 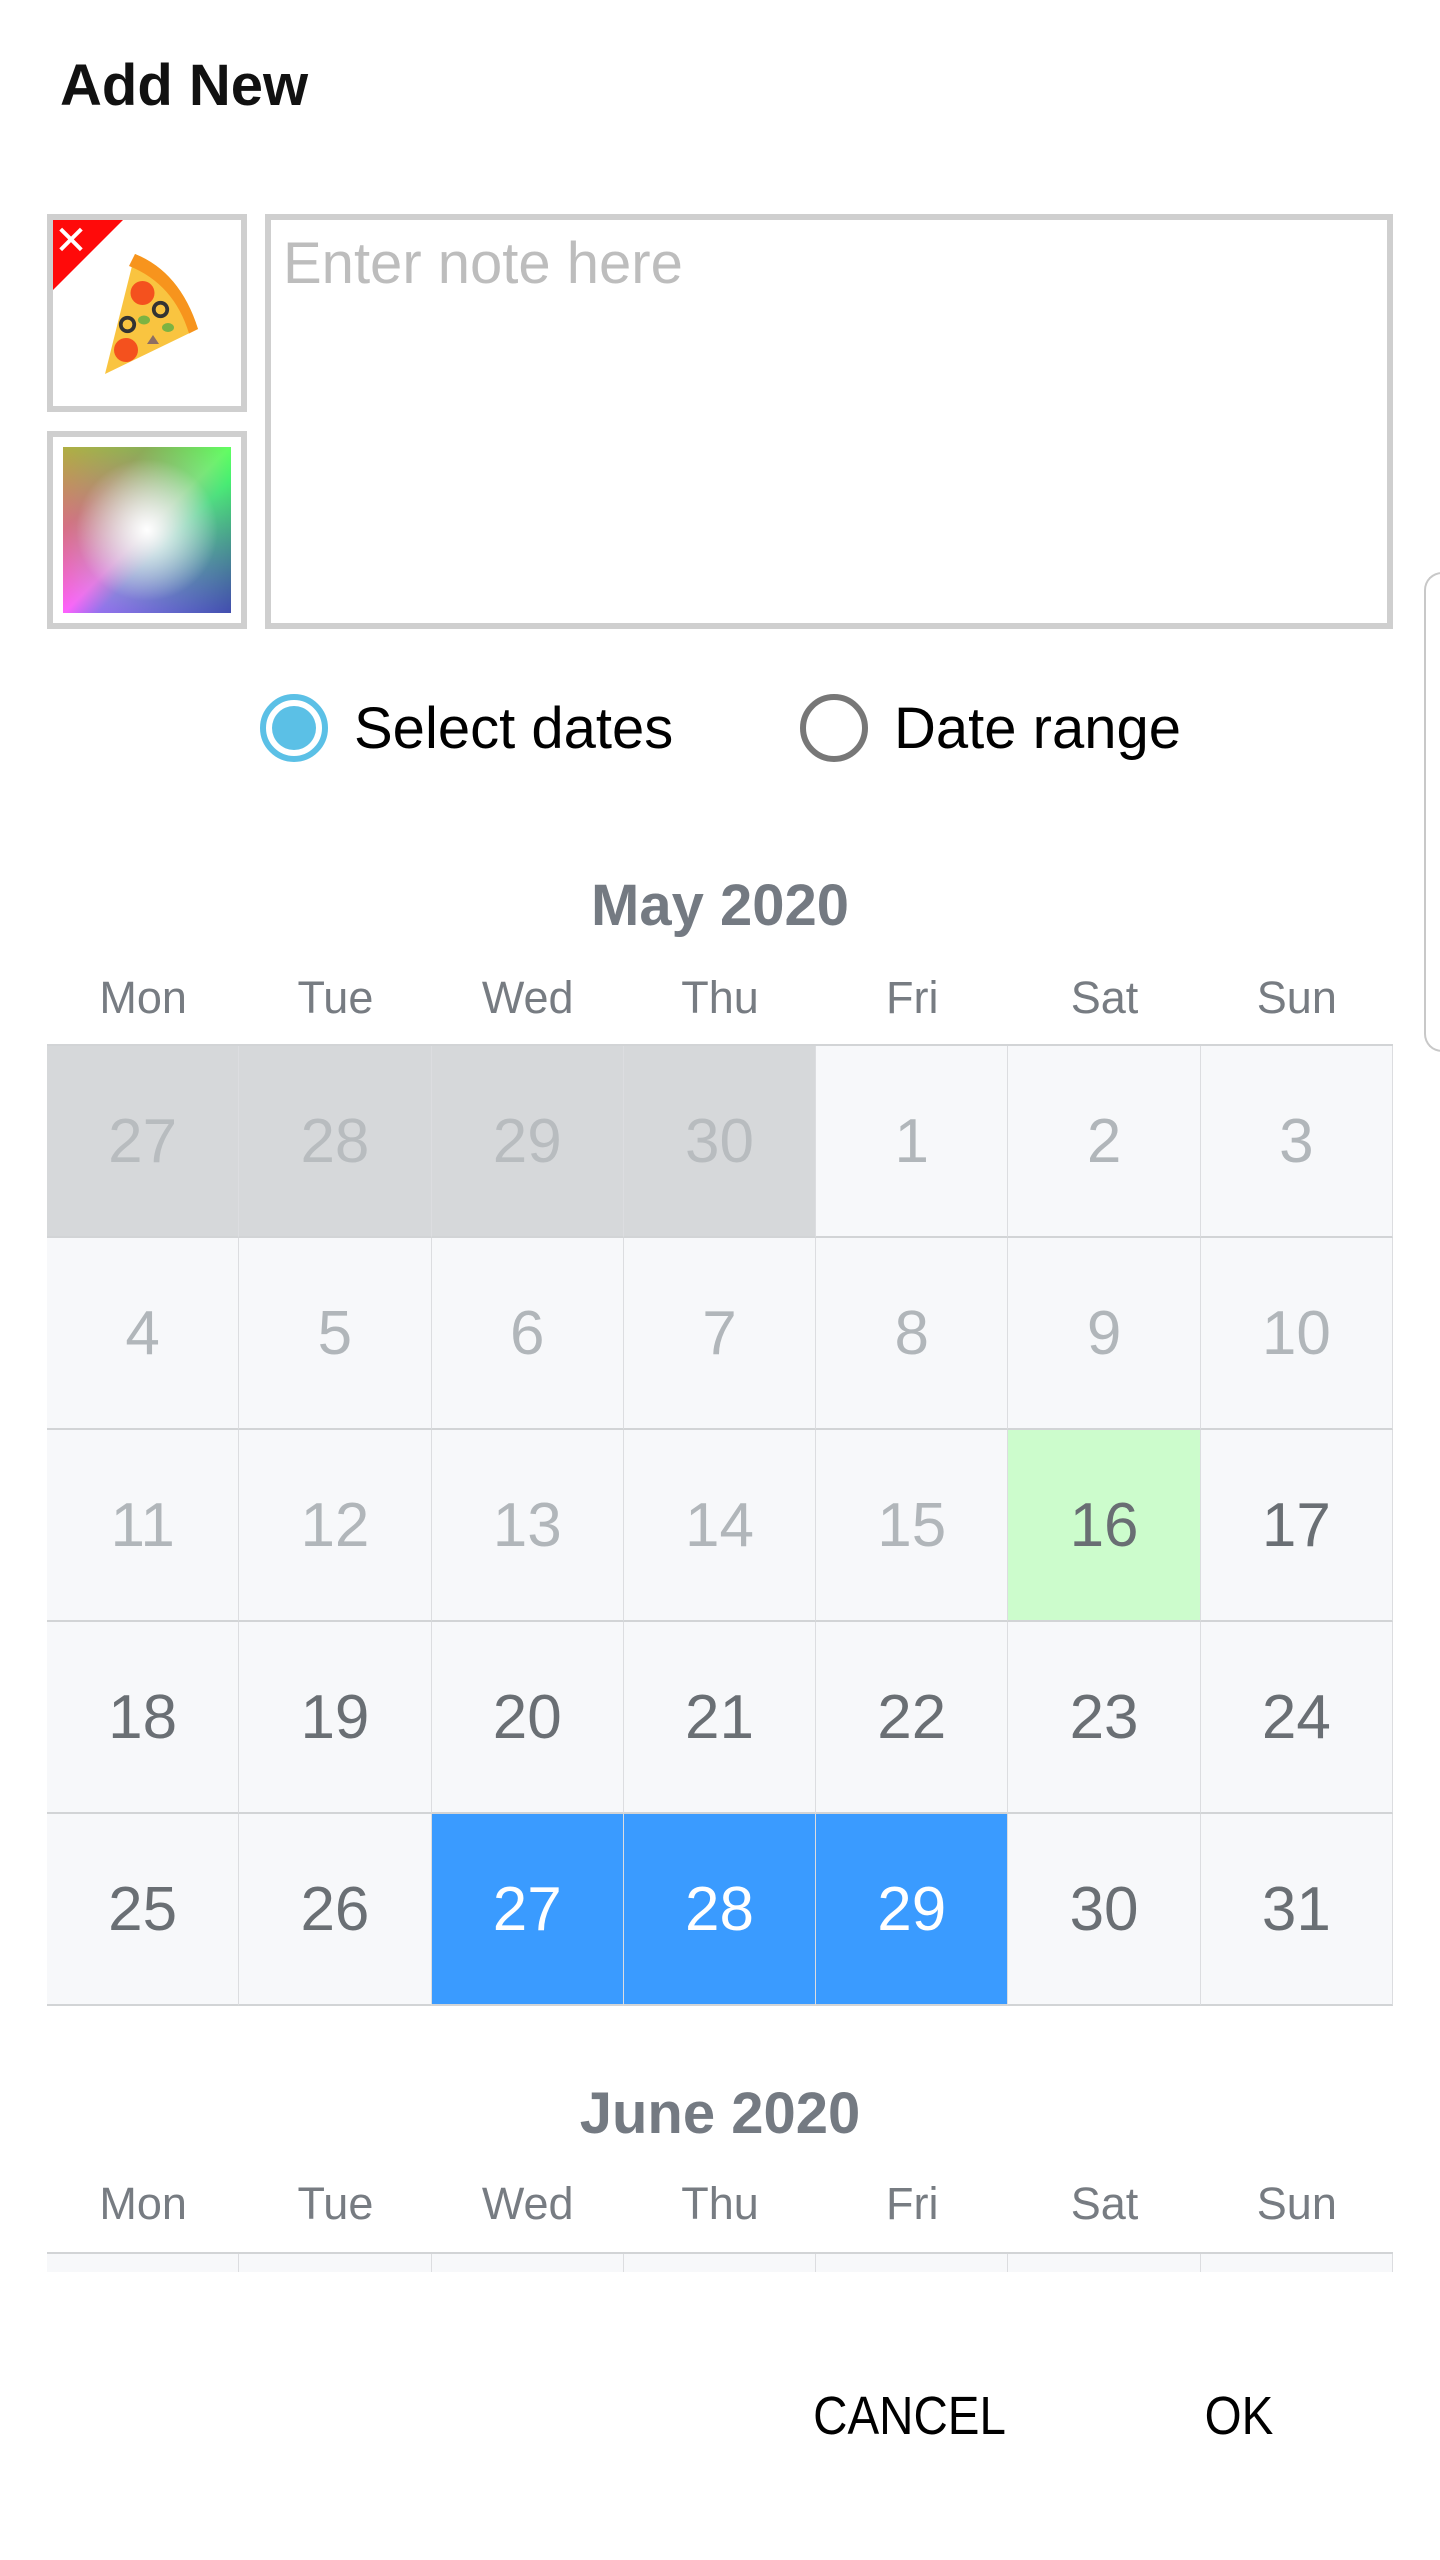 I want to click on ok-button: OK, so click(x=1239, y=2416).